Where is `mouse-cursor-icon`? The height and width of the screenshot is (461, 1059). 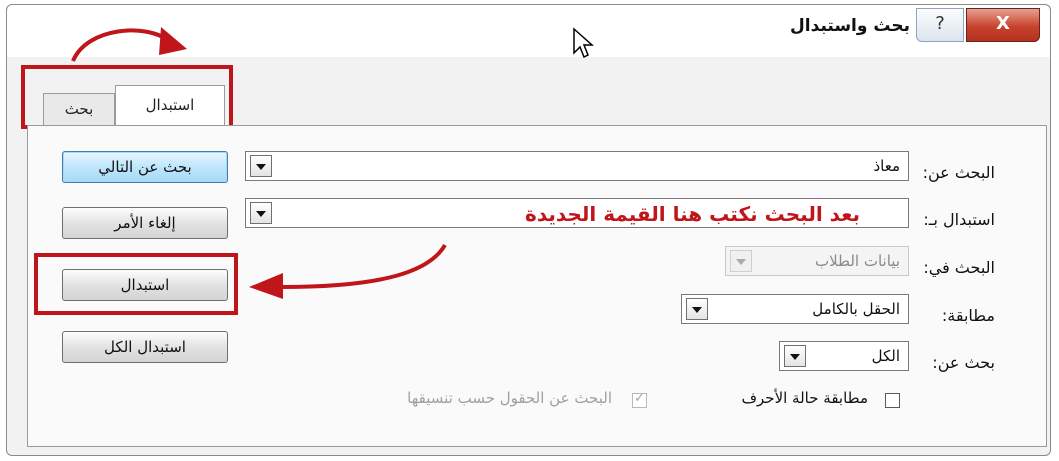
mouse-cursor-icon is located at coordinates (583, 43).